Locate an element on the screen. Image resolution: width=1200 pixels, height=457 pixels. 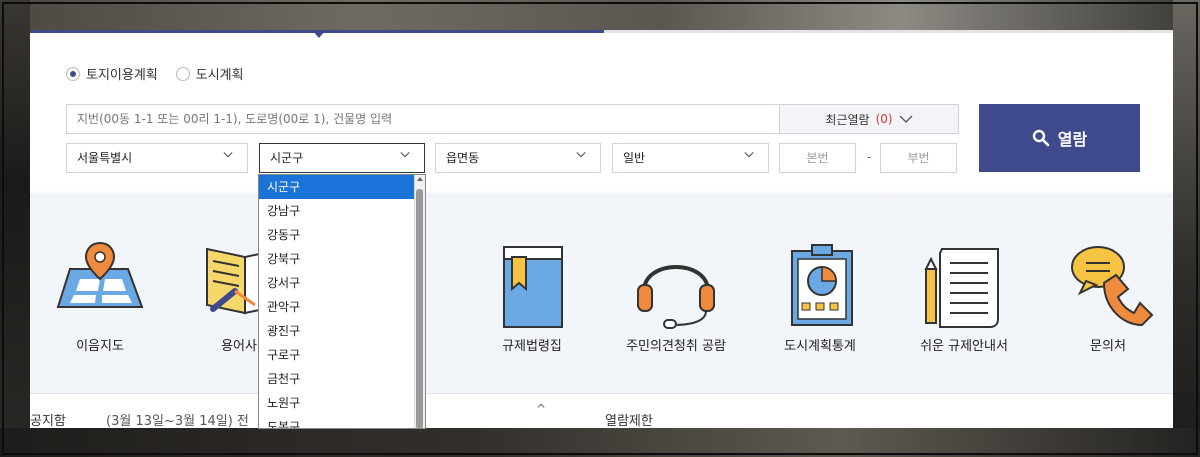
background-photo-top is located at coordinates (600, 15).